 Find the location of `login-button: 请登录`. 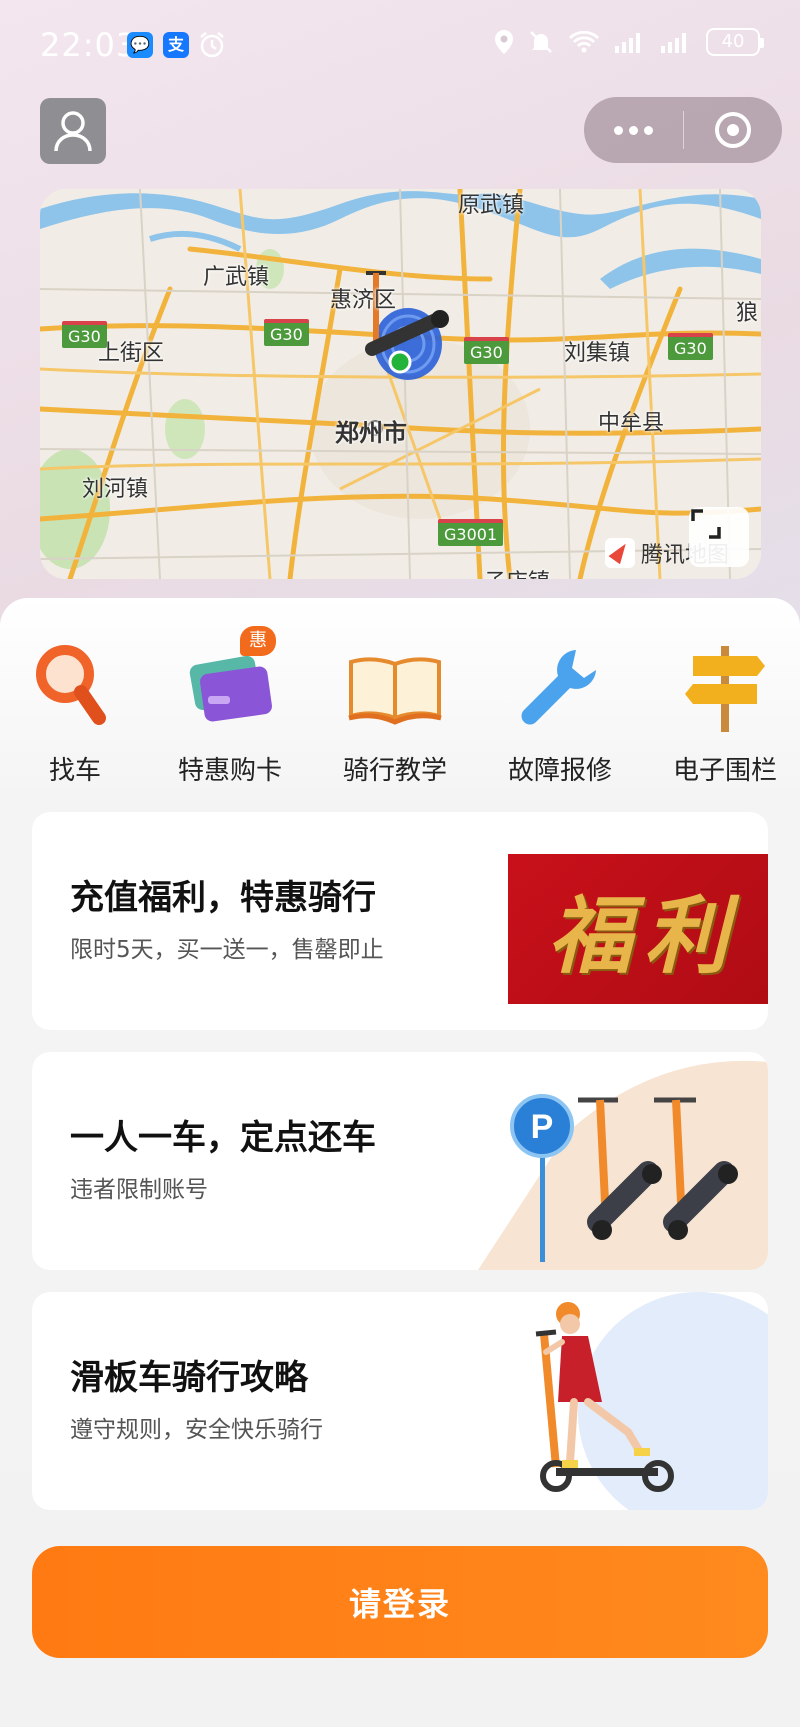

login-button: 请登录 is located at coordinates (400, 1602).